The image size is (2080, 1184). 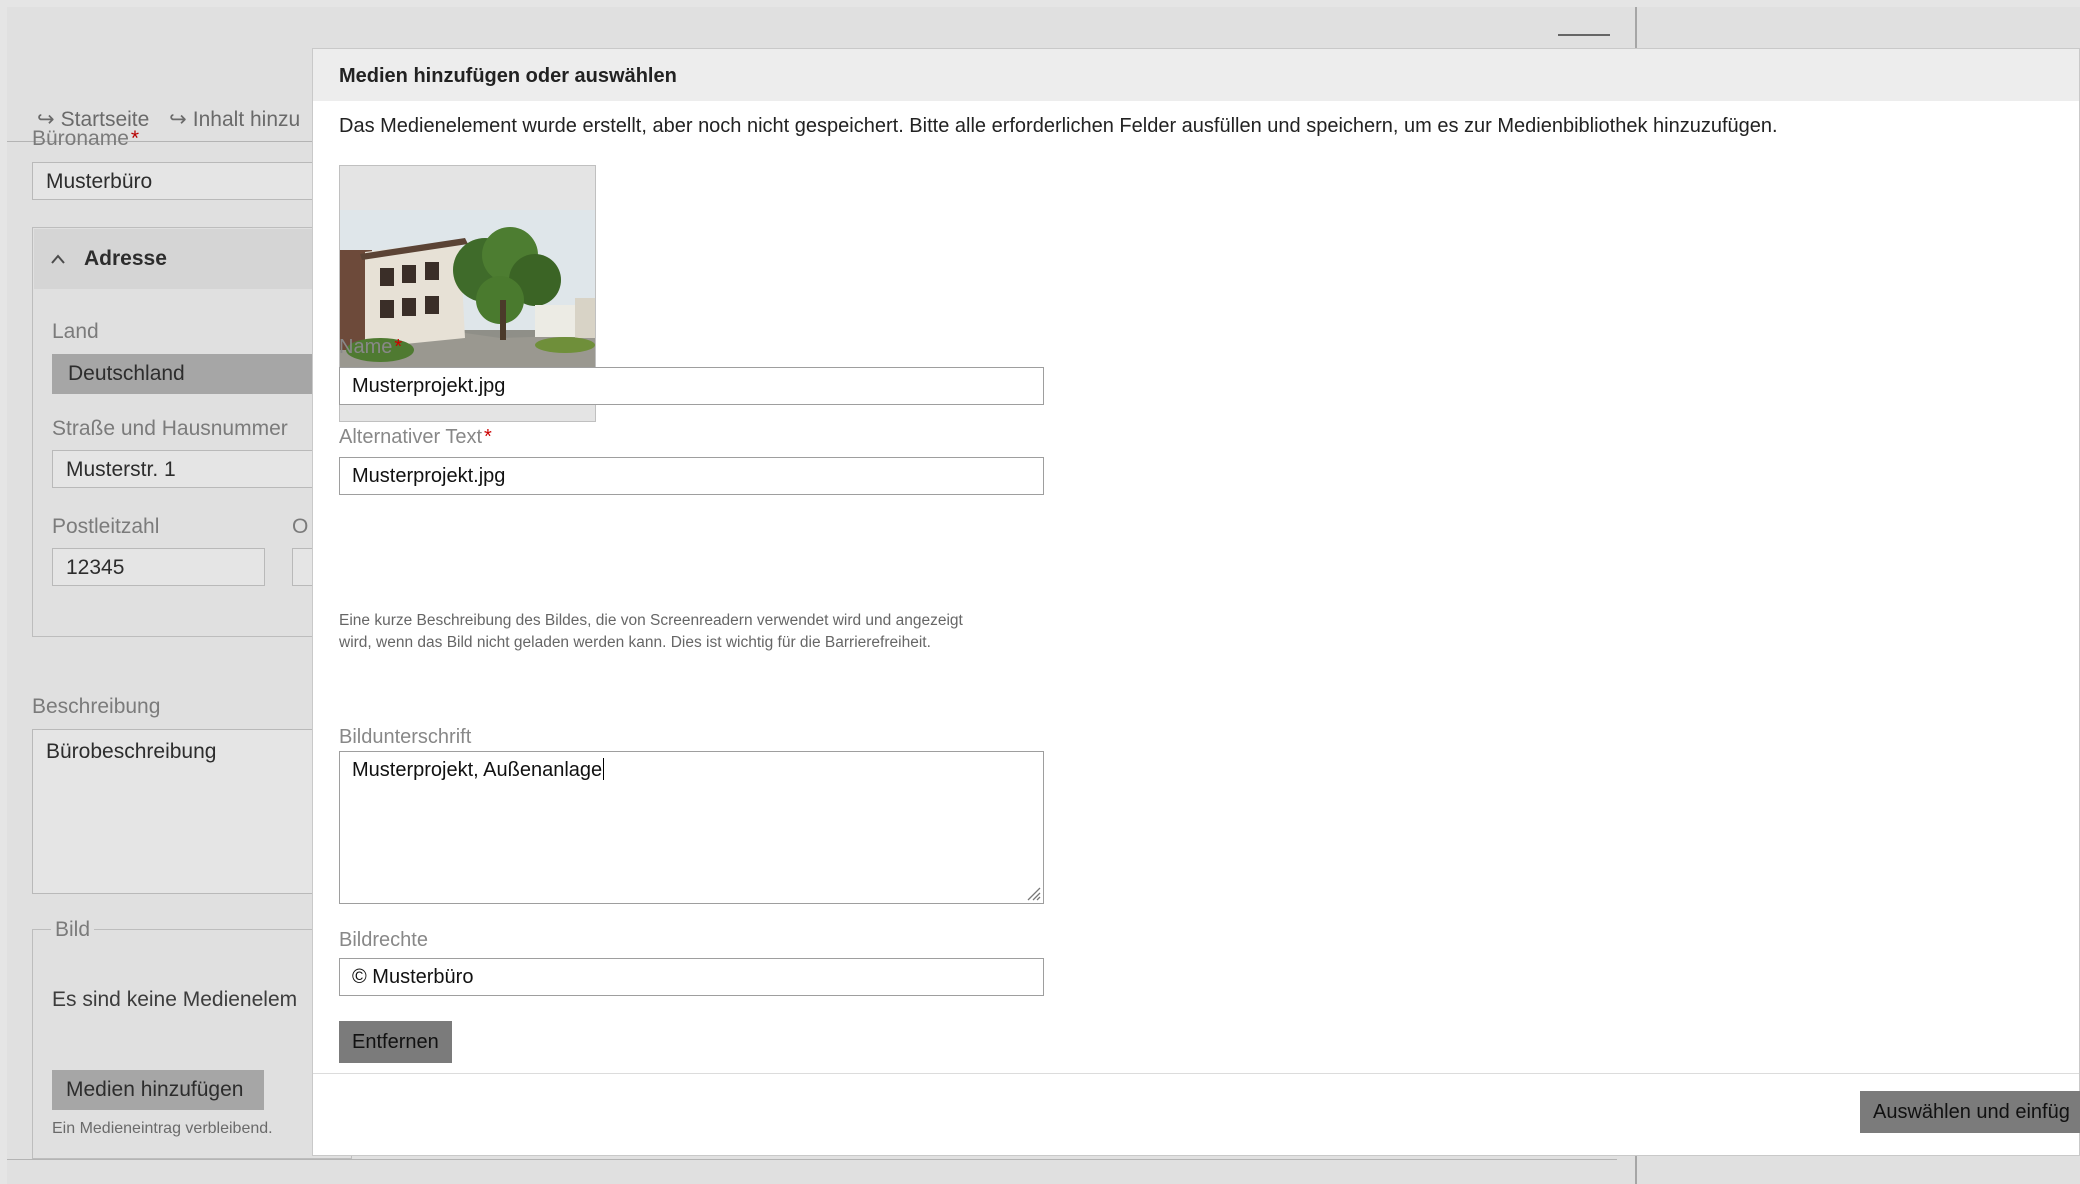 What do you see at coordinates (691, 827) in the screenshot?
I see `caption-textarea: Musterprojekt, Außenanlage` at bounding box center [691, 827].